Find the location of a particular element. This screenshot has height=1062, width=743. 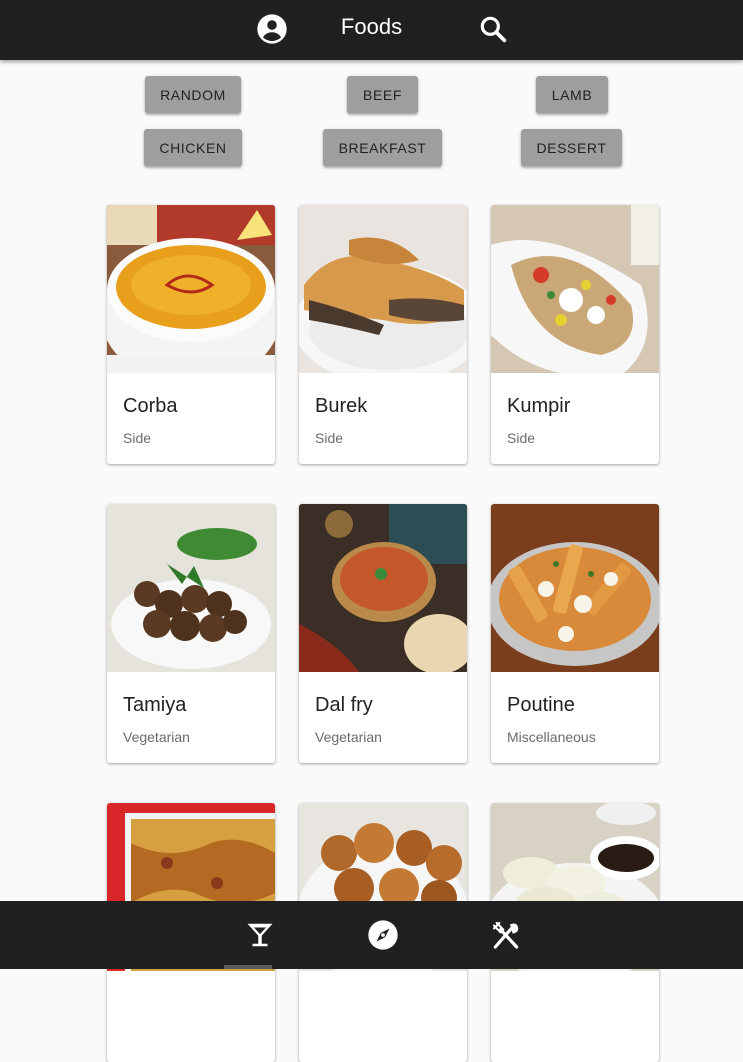

meal-card: Burek Side is located at coordinates (383, 334).